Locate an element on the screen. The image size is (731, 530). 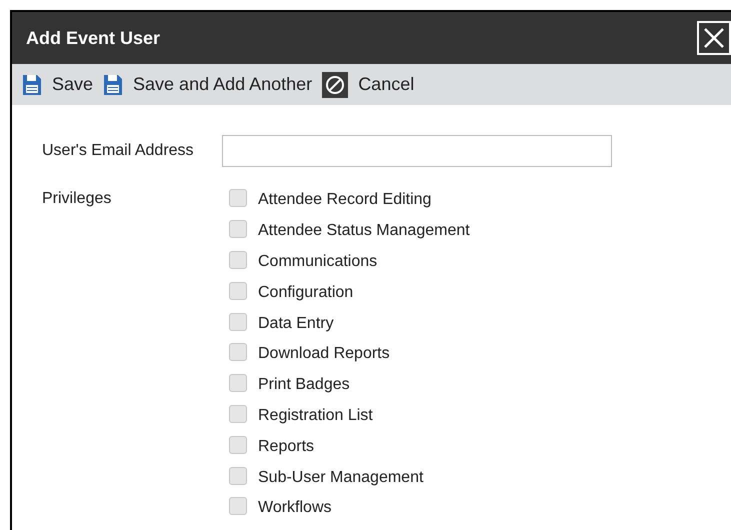
field-label: Privileges is located at coordinates (77, 199).